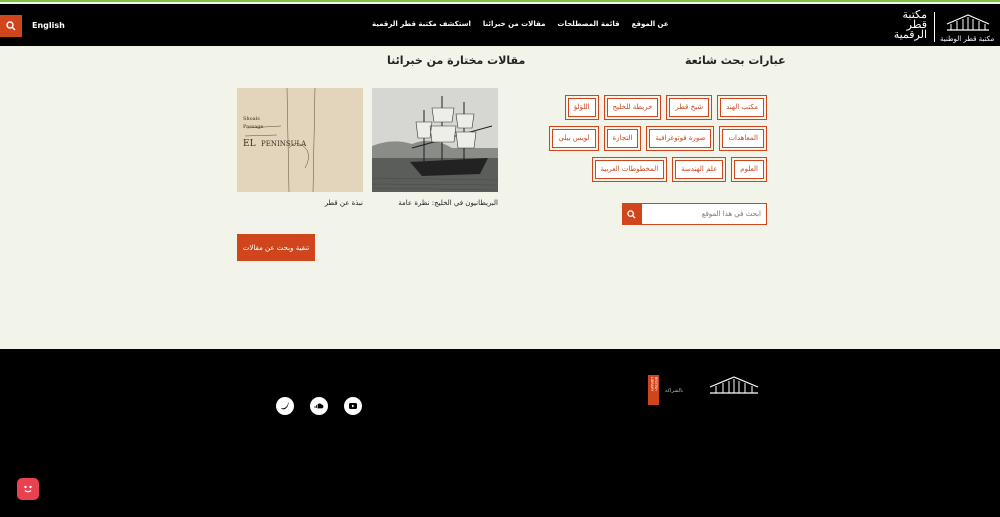 Image resolution: width=1000 pixels, height=517 pixels. I want to click on svg-text: Passage, so click(253, 127).